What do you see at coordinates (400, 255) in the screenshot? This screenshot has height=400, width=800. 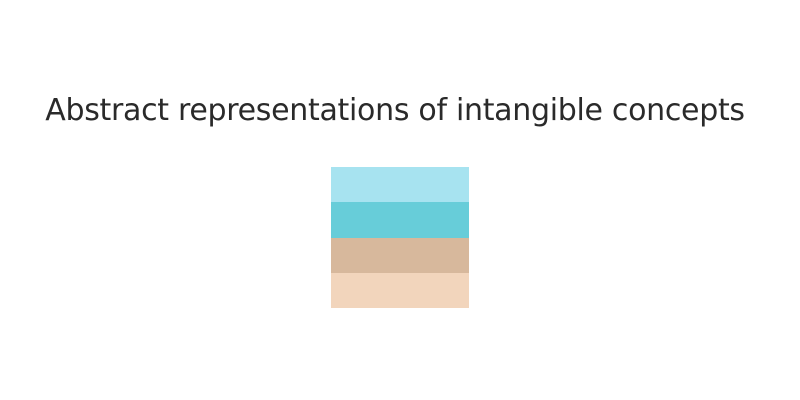 I see `swatch-band-warm-tan` at bounding box center [400, 255].